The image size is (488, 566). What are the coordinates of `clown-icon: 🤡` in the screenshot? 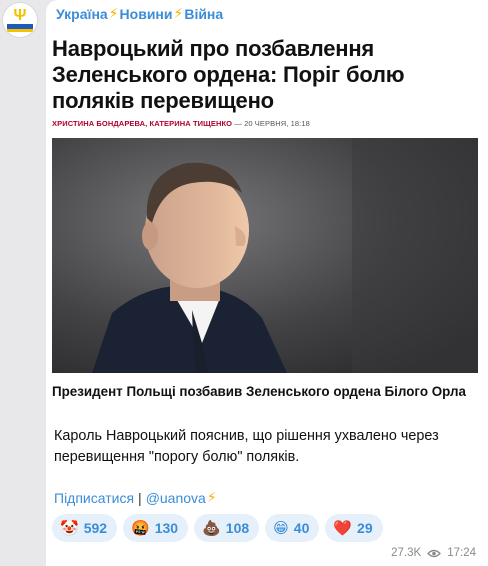 It's located at (69, 528).